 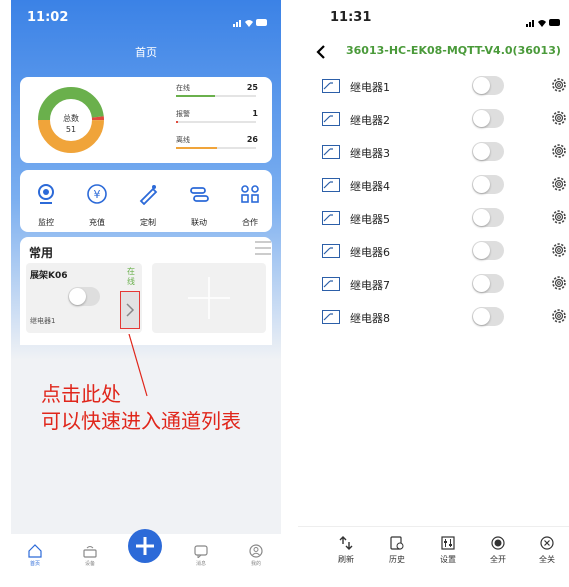 What do you see at coordinates (146, 120) in the screenshot?
I see `stats-card: 总数 51 在线 25 报警 1 离线 26` at bounding box center [146, 120].